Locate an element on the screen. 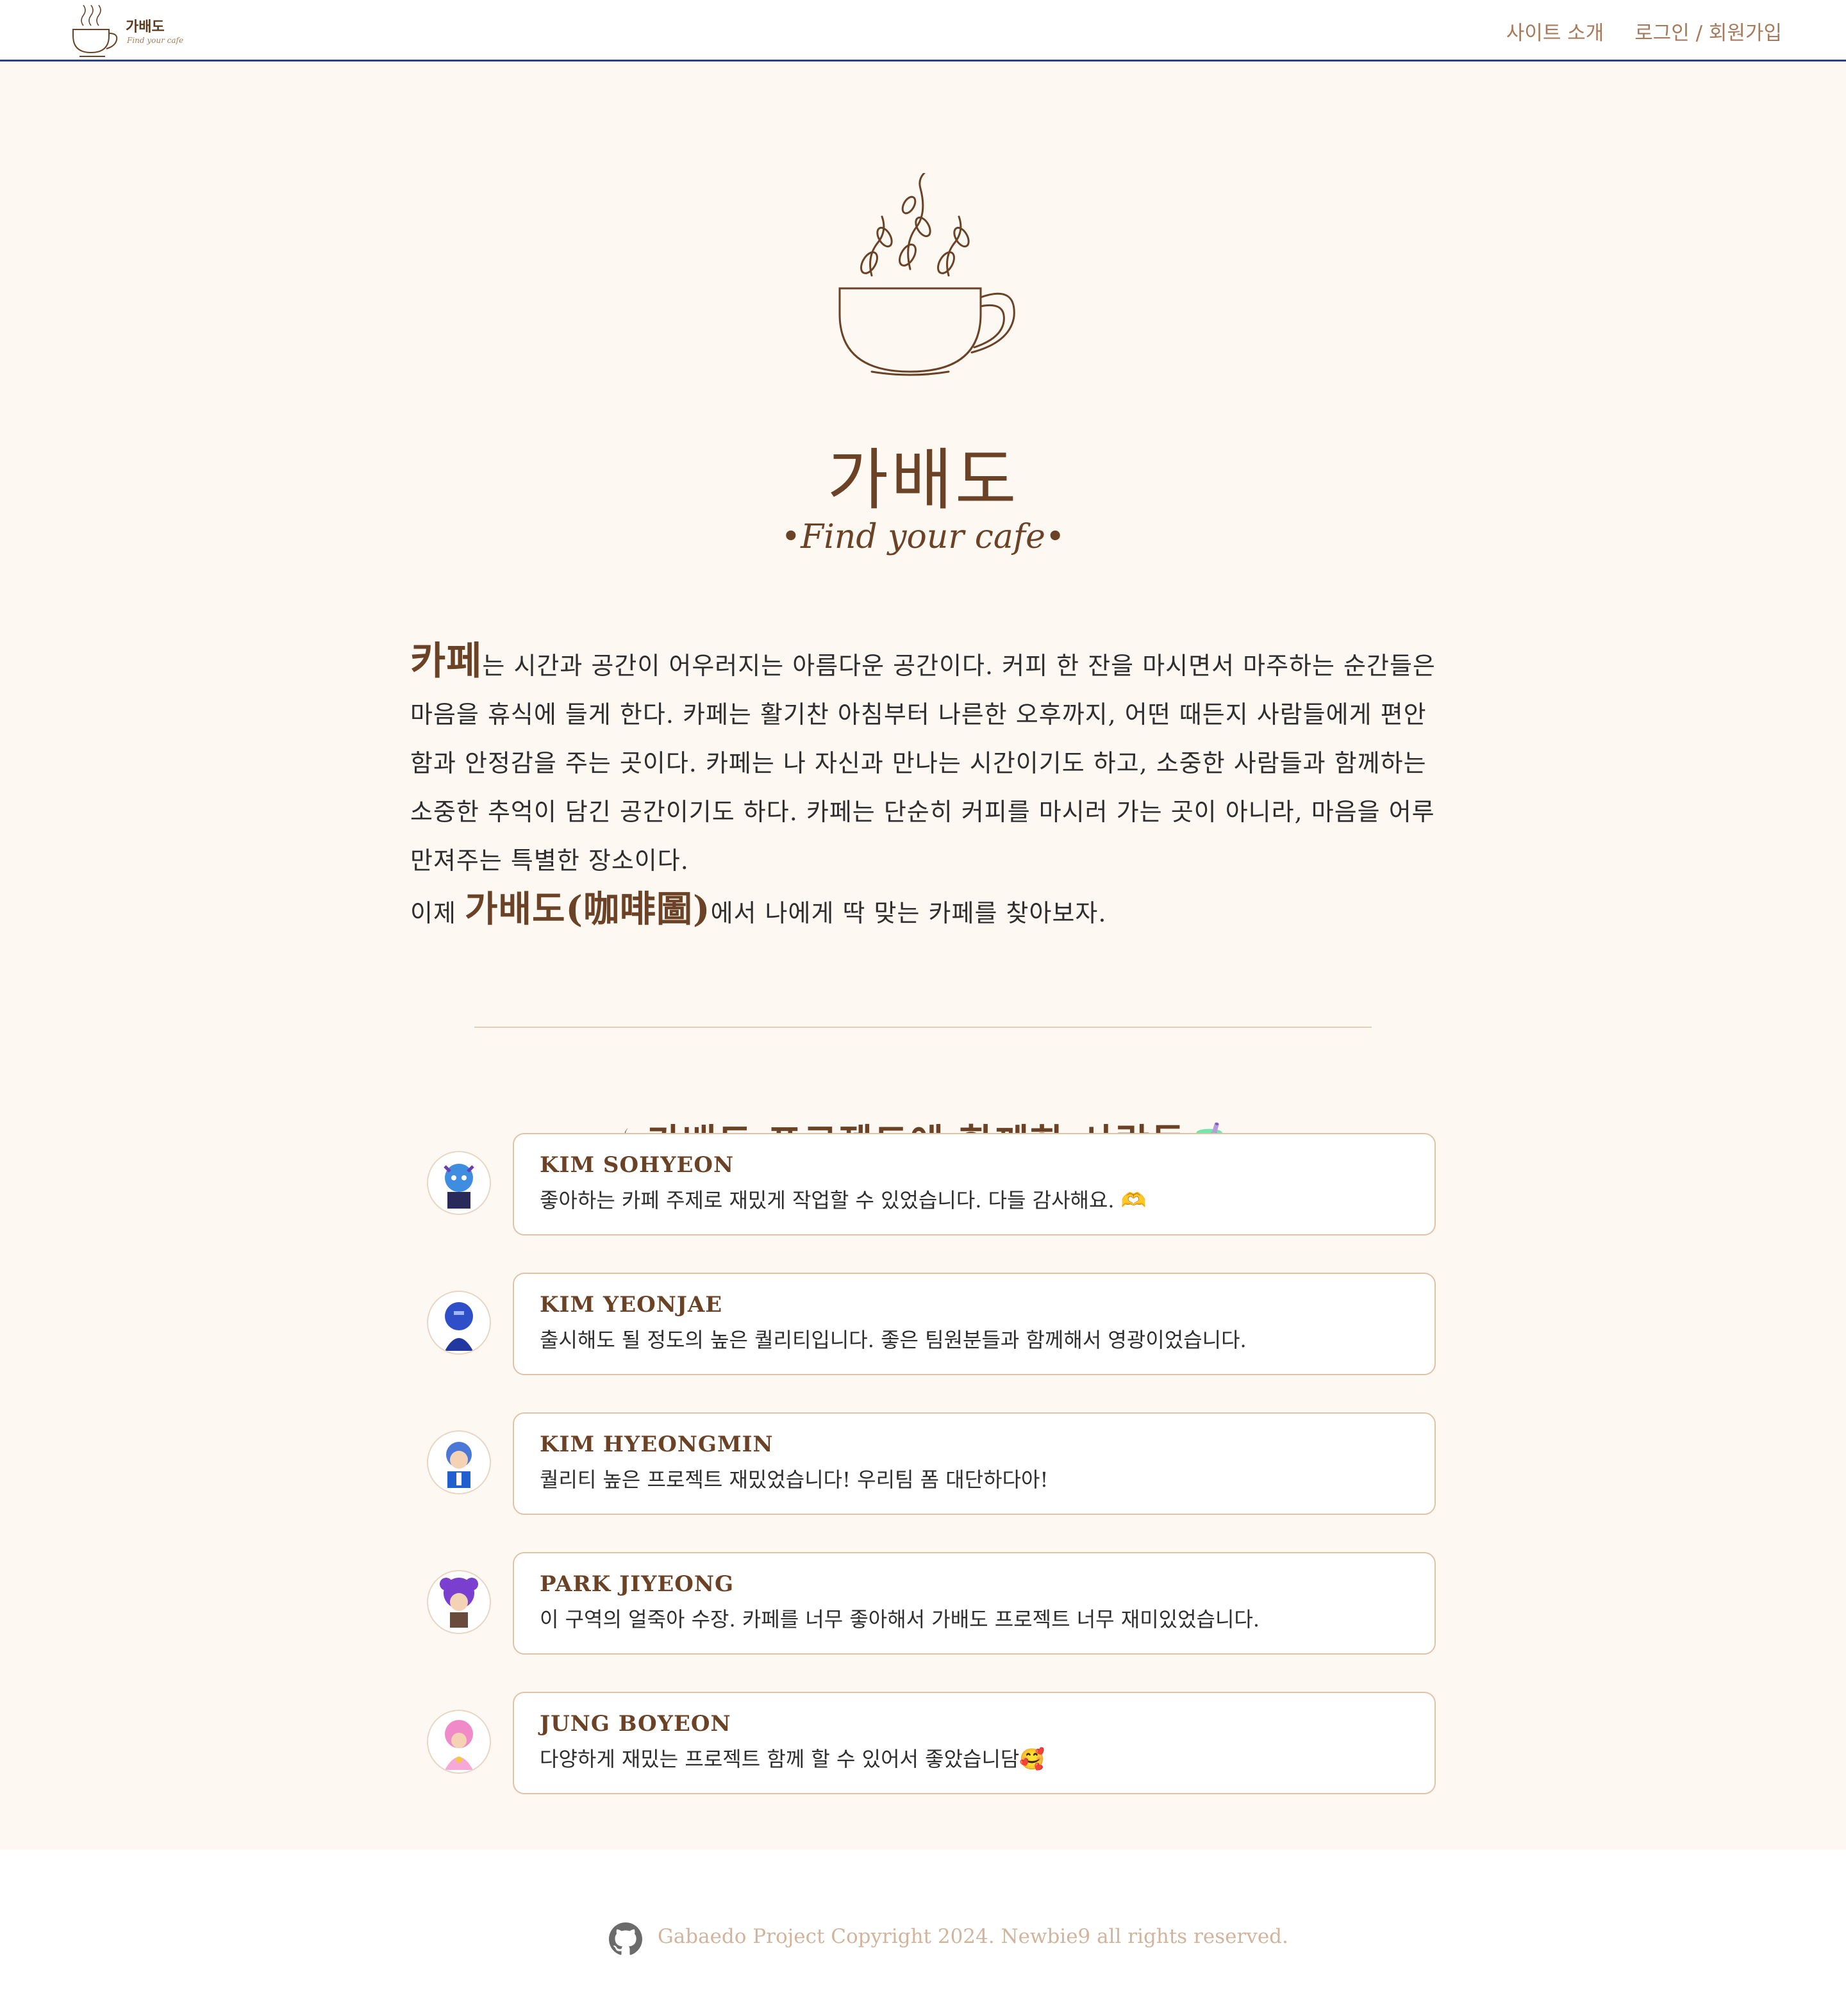 This screenshot has width=1846, height=2016. nav-link-about: 사이트 소개 is located at coordinates (1555, 33).